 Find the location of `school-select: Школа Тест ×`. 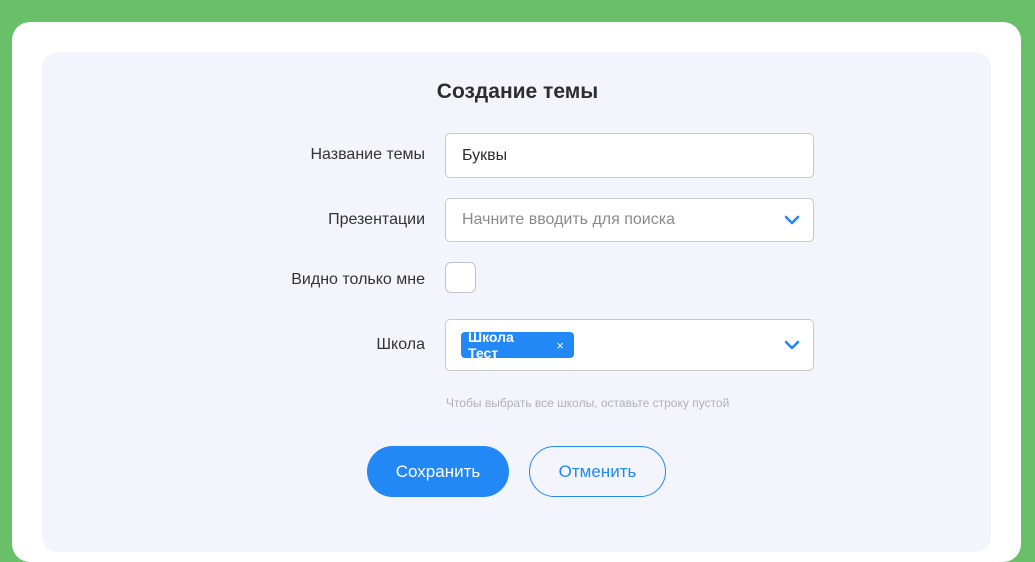

school-select: Школа Тест × is located at coordinates (629, 345).